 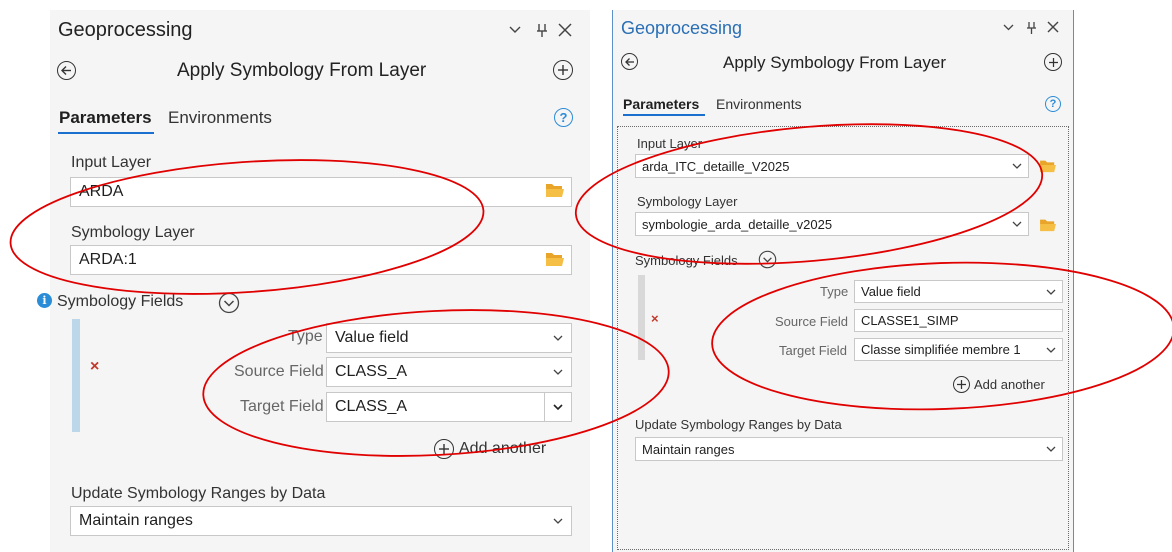 I want to click on symbology-layer-dropdown: ARDA:1, so click(x=321, y=260).